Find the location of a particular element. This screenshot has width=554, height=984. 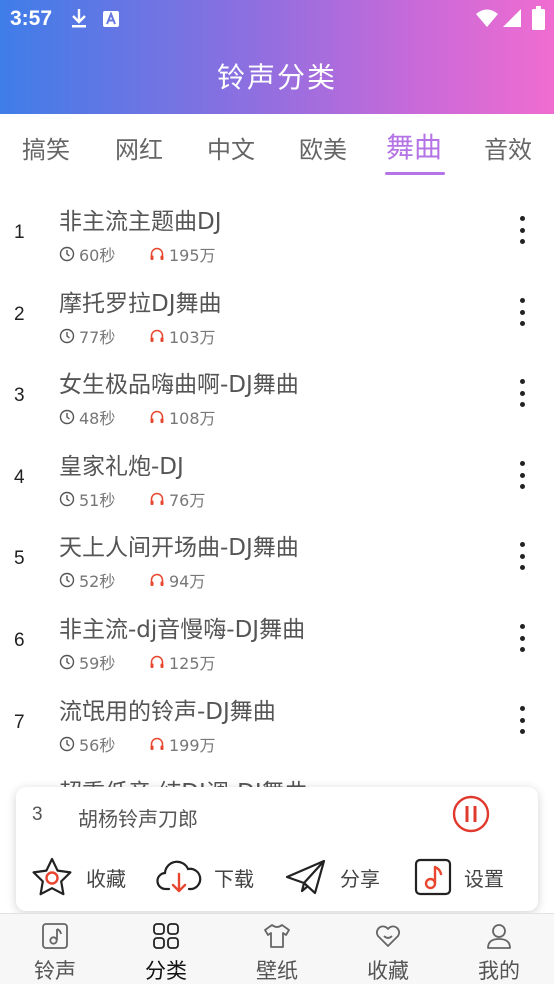

active-tab-underline is located at coordinates (415, 173).